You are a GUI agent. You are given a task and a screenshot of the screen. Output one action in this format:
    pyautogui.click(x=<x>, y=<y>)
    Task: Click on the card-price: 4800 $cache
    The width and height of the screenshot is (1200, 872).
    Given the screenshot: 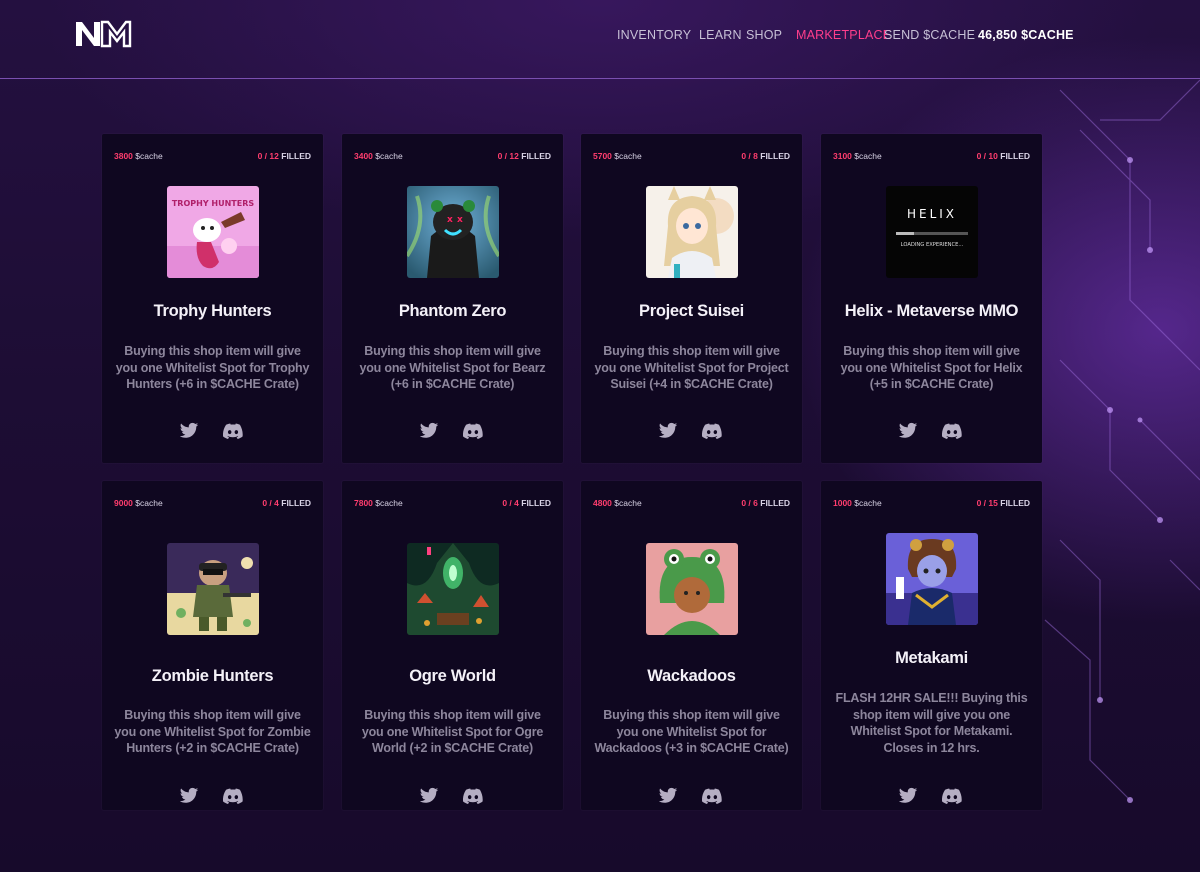 What is the action you would take?
    pyautogui.click(x=617, y=503)
    